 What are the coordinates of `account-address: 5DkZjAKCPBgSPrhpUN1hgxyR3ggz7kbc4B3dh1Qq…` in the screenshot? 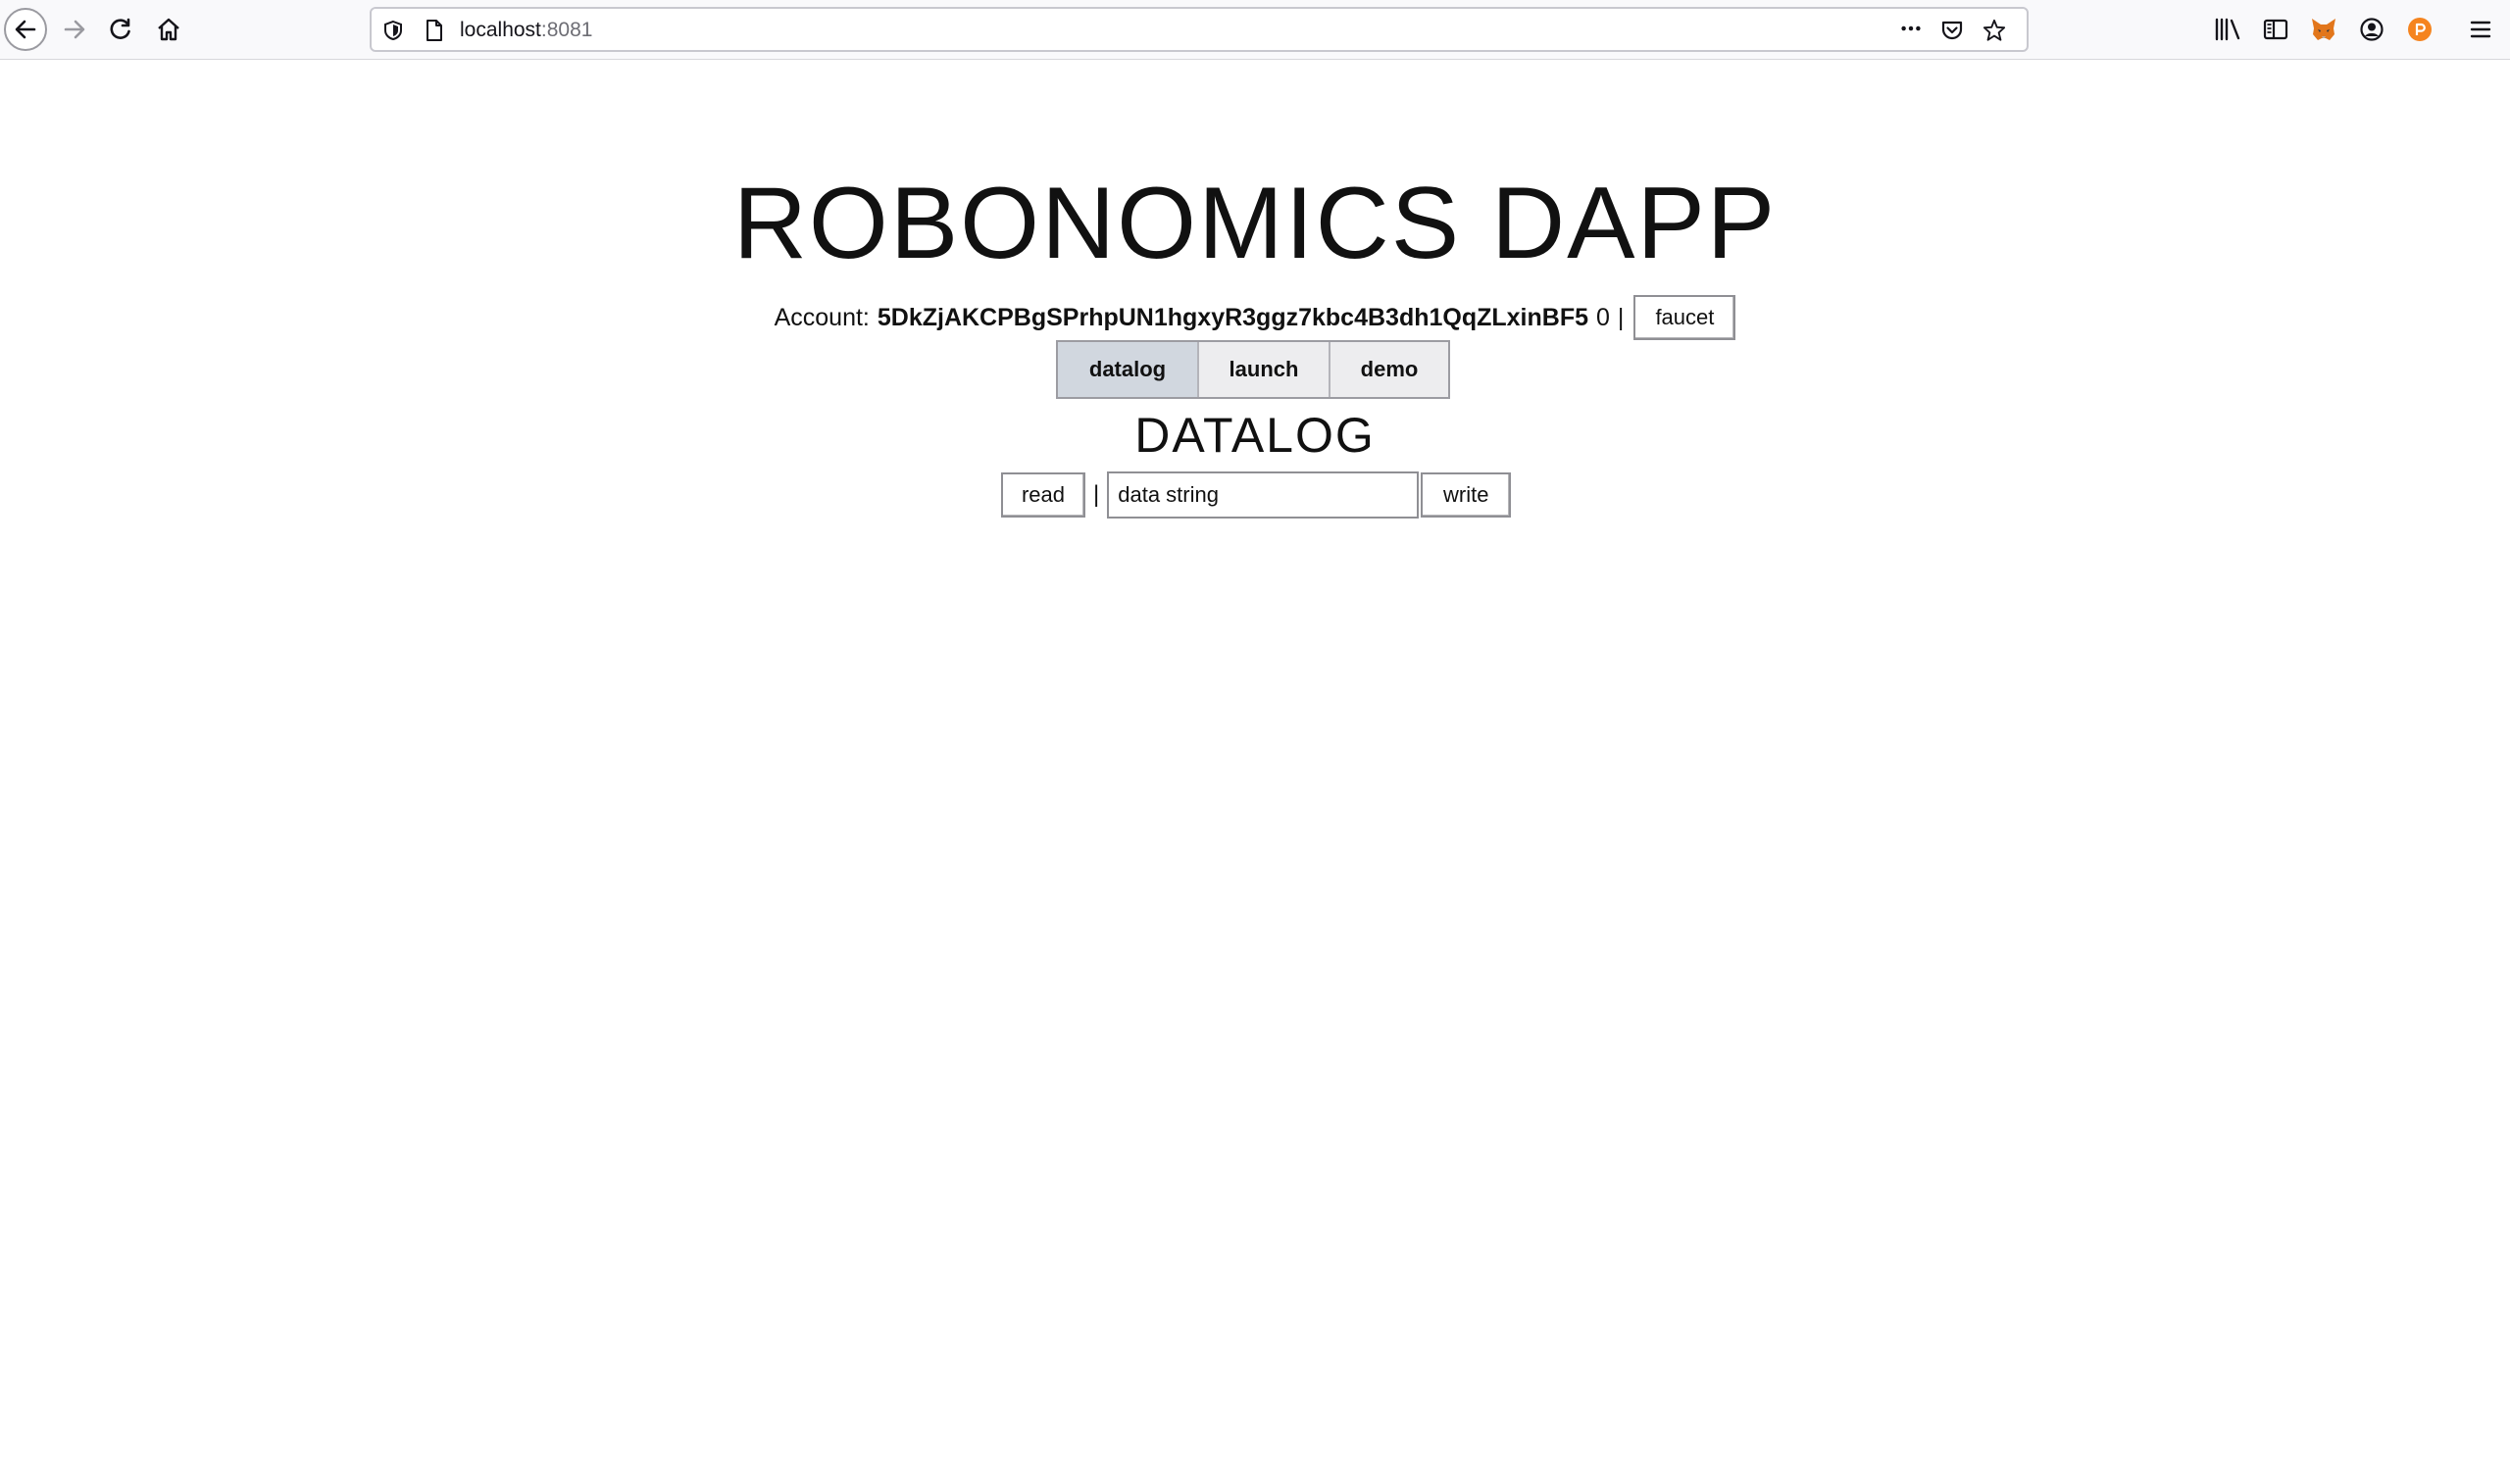 It's located at (1232, 317).